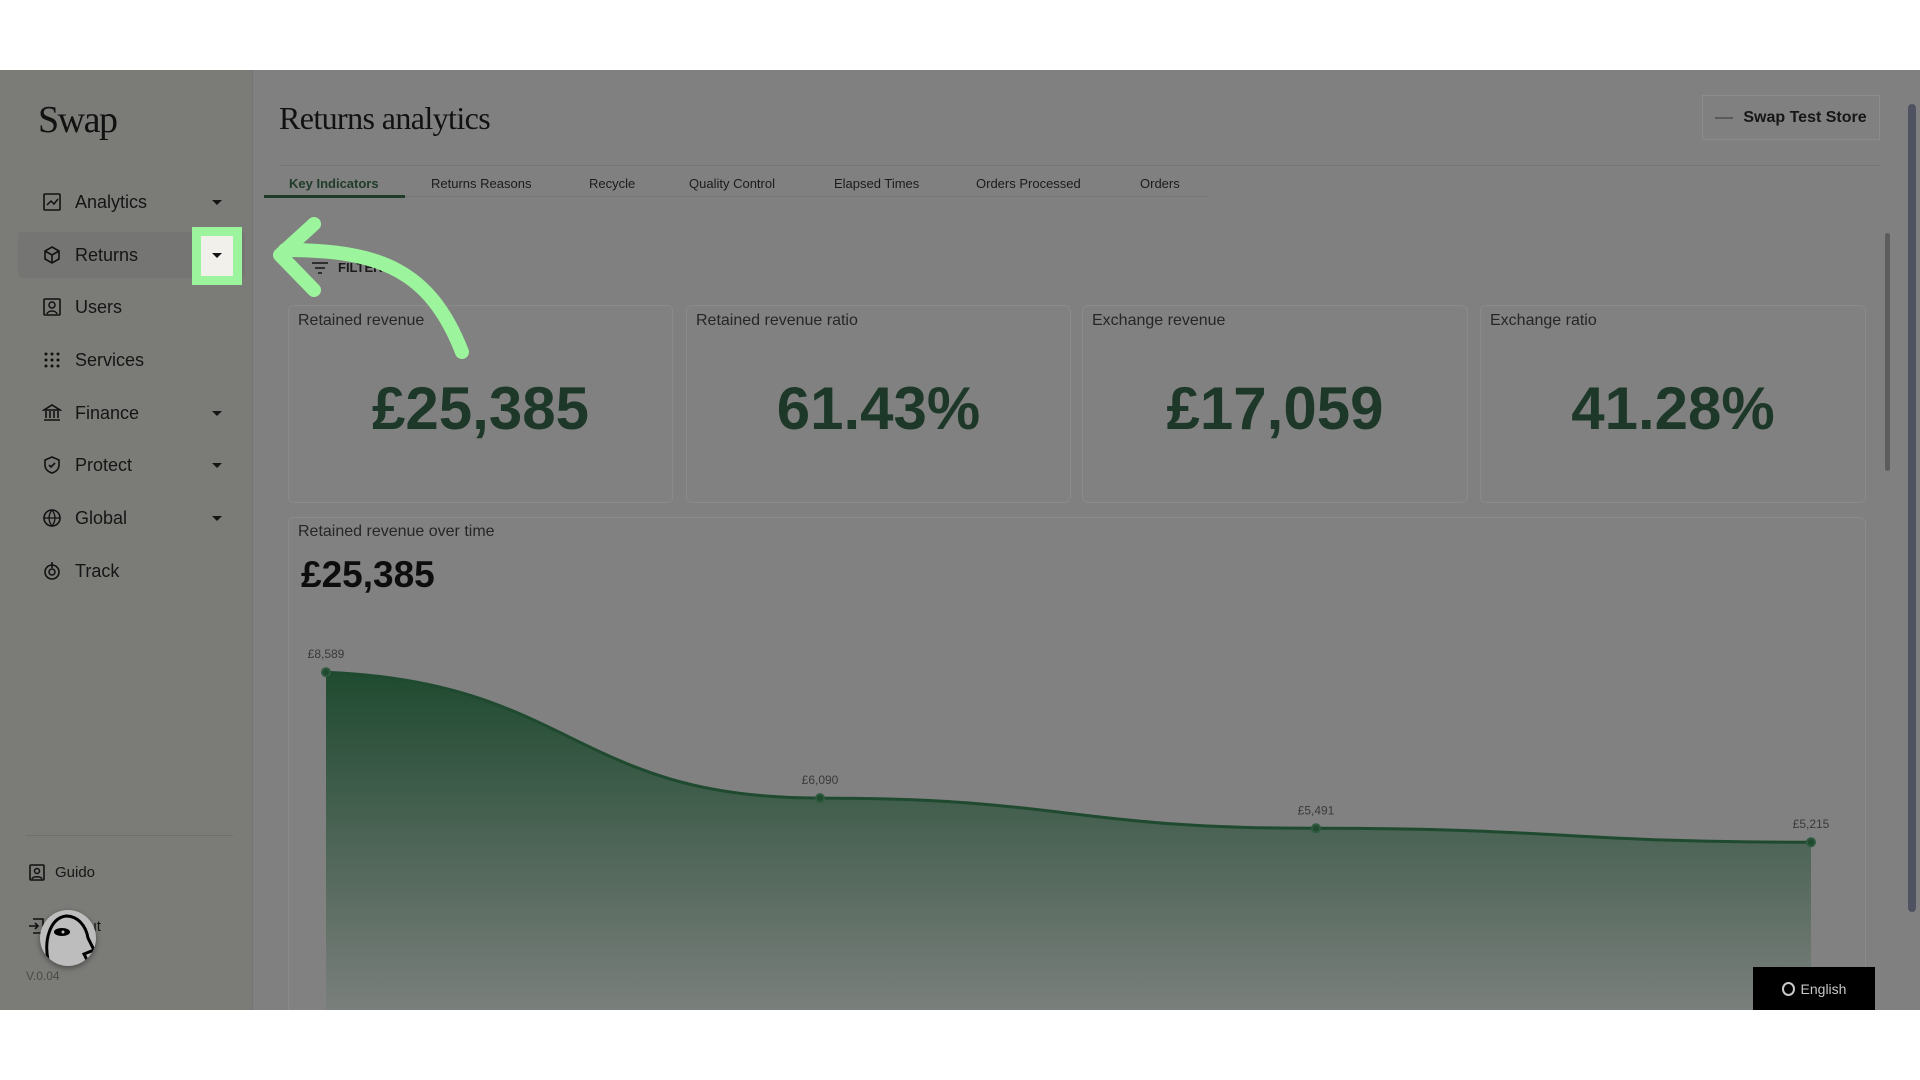  What do you see at coordinates (820, 780) in the screenshot?
I see `data-label: £6,090` at bounding box center [820, 780].